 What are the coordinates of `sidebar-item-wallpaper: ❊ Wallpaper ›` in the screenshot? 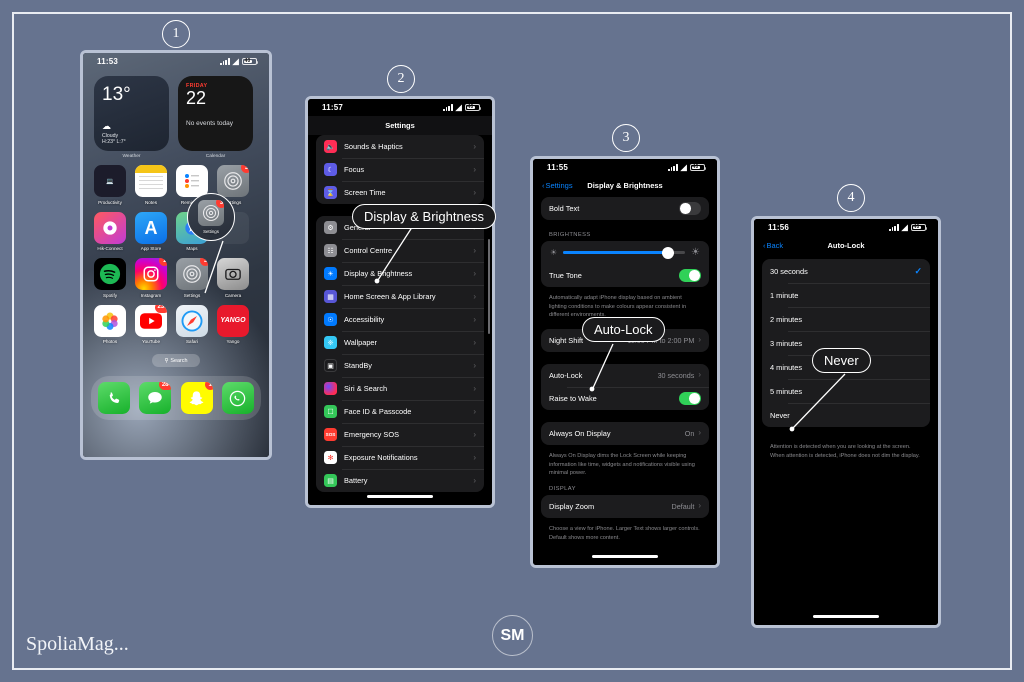 It's located at (400, 342).